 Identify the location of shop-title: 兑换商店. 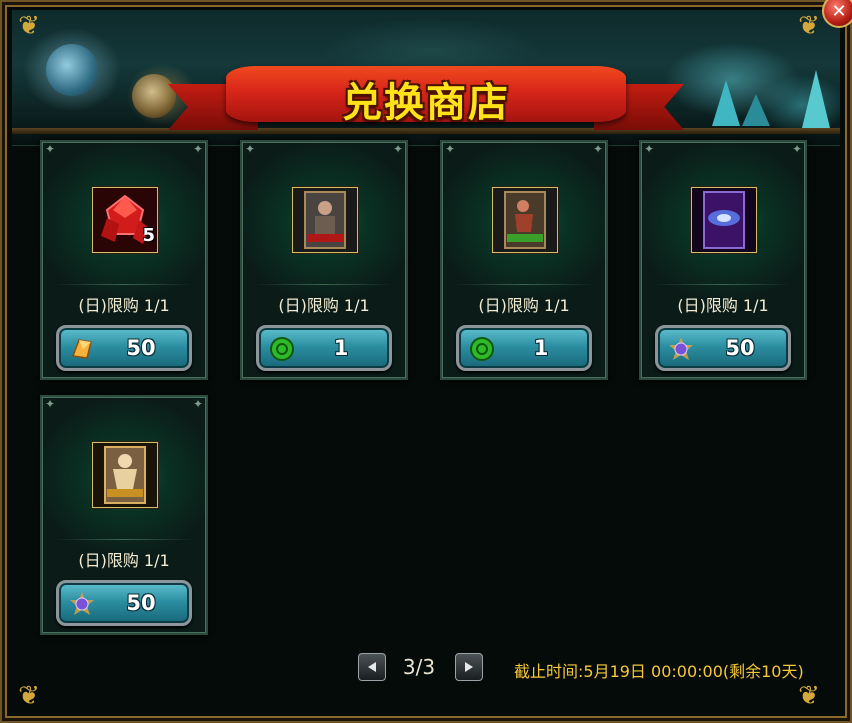
(426, 103).